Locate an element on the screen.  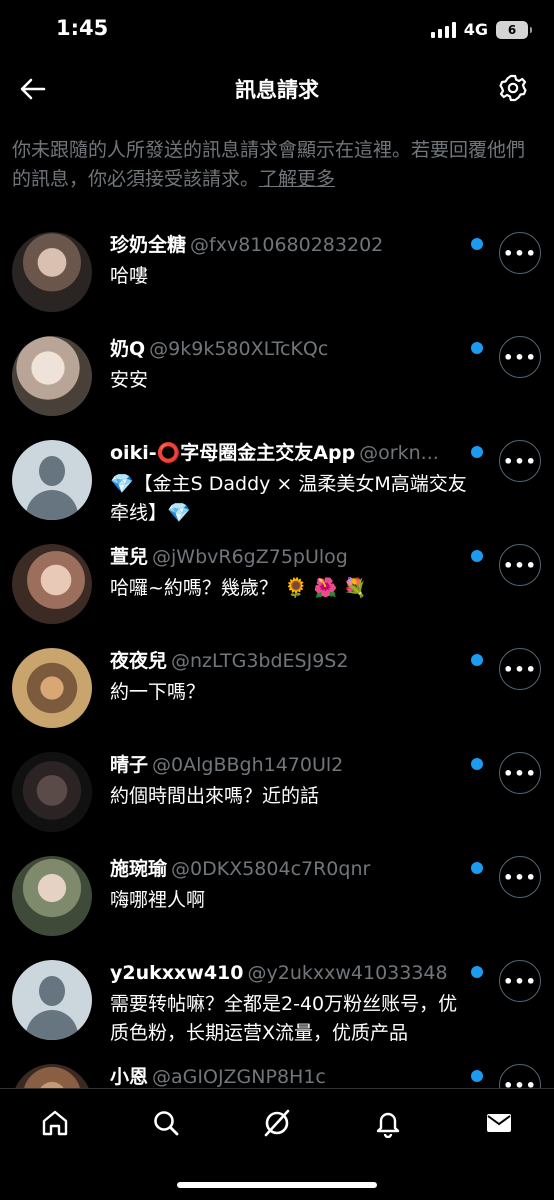
sender-name: 珍奶全糖 is located at coordinates (148, 245).